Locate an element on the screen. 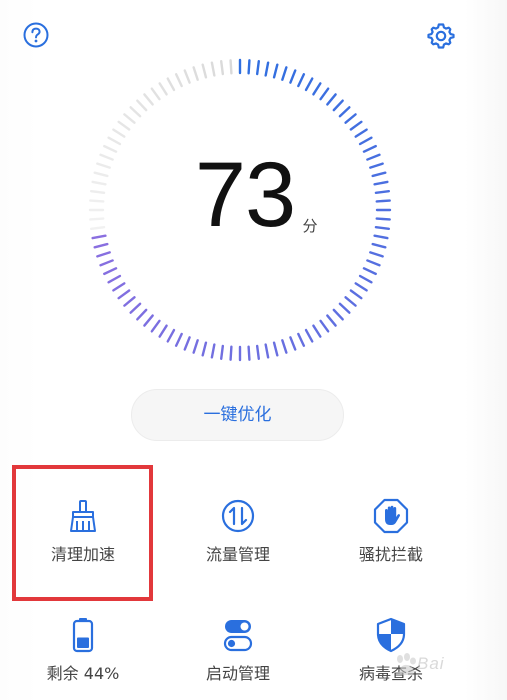 The height and width of the screenshot is (700, 507). tile-battery: 剩余 44% is located at coordinates (83, 652).